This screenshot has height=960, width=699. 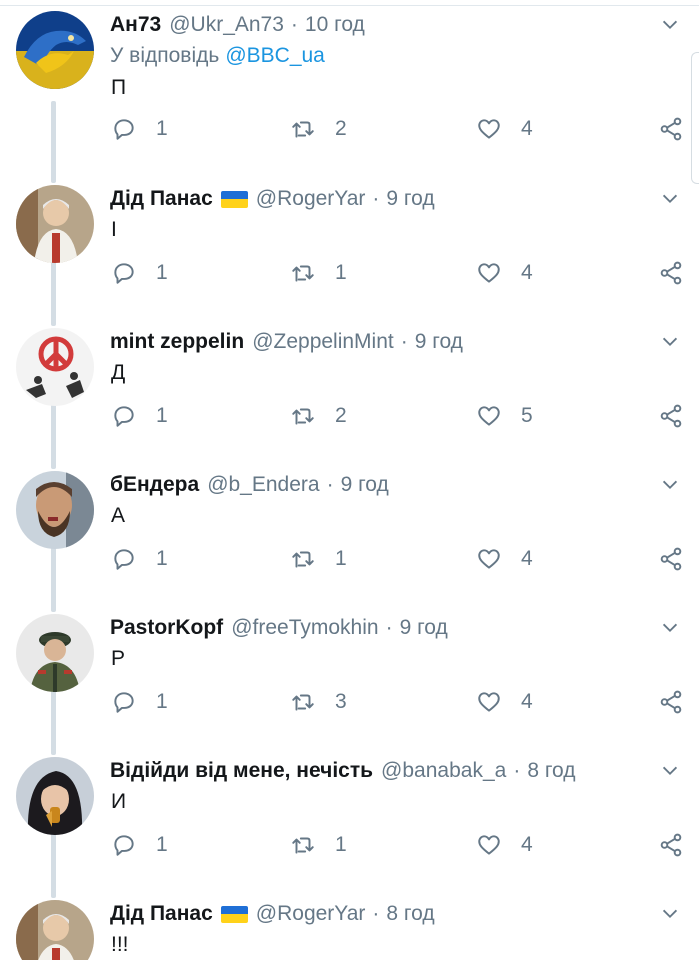 What do you see at coordinates (335, 25) in the screenshot?
I see `timestamp: 10 год` at bounding box center [335, 25].